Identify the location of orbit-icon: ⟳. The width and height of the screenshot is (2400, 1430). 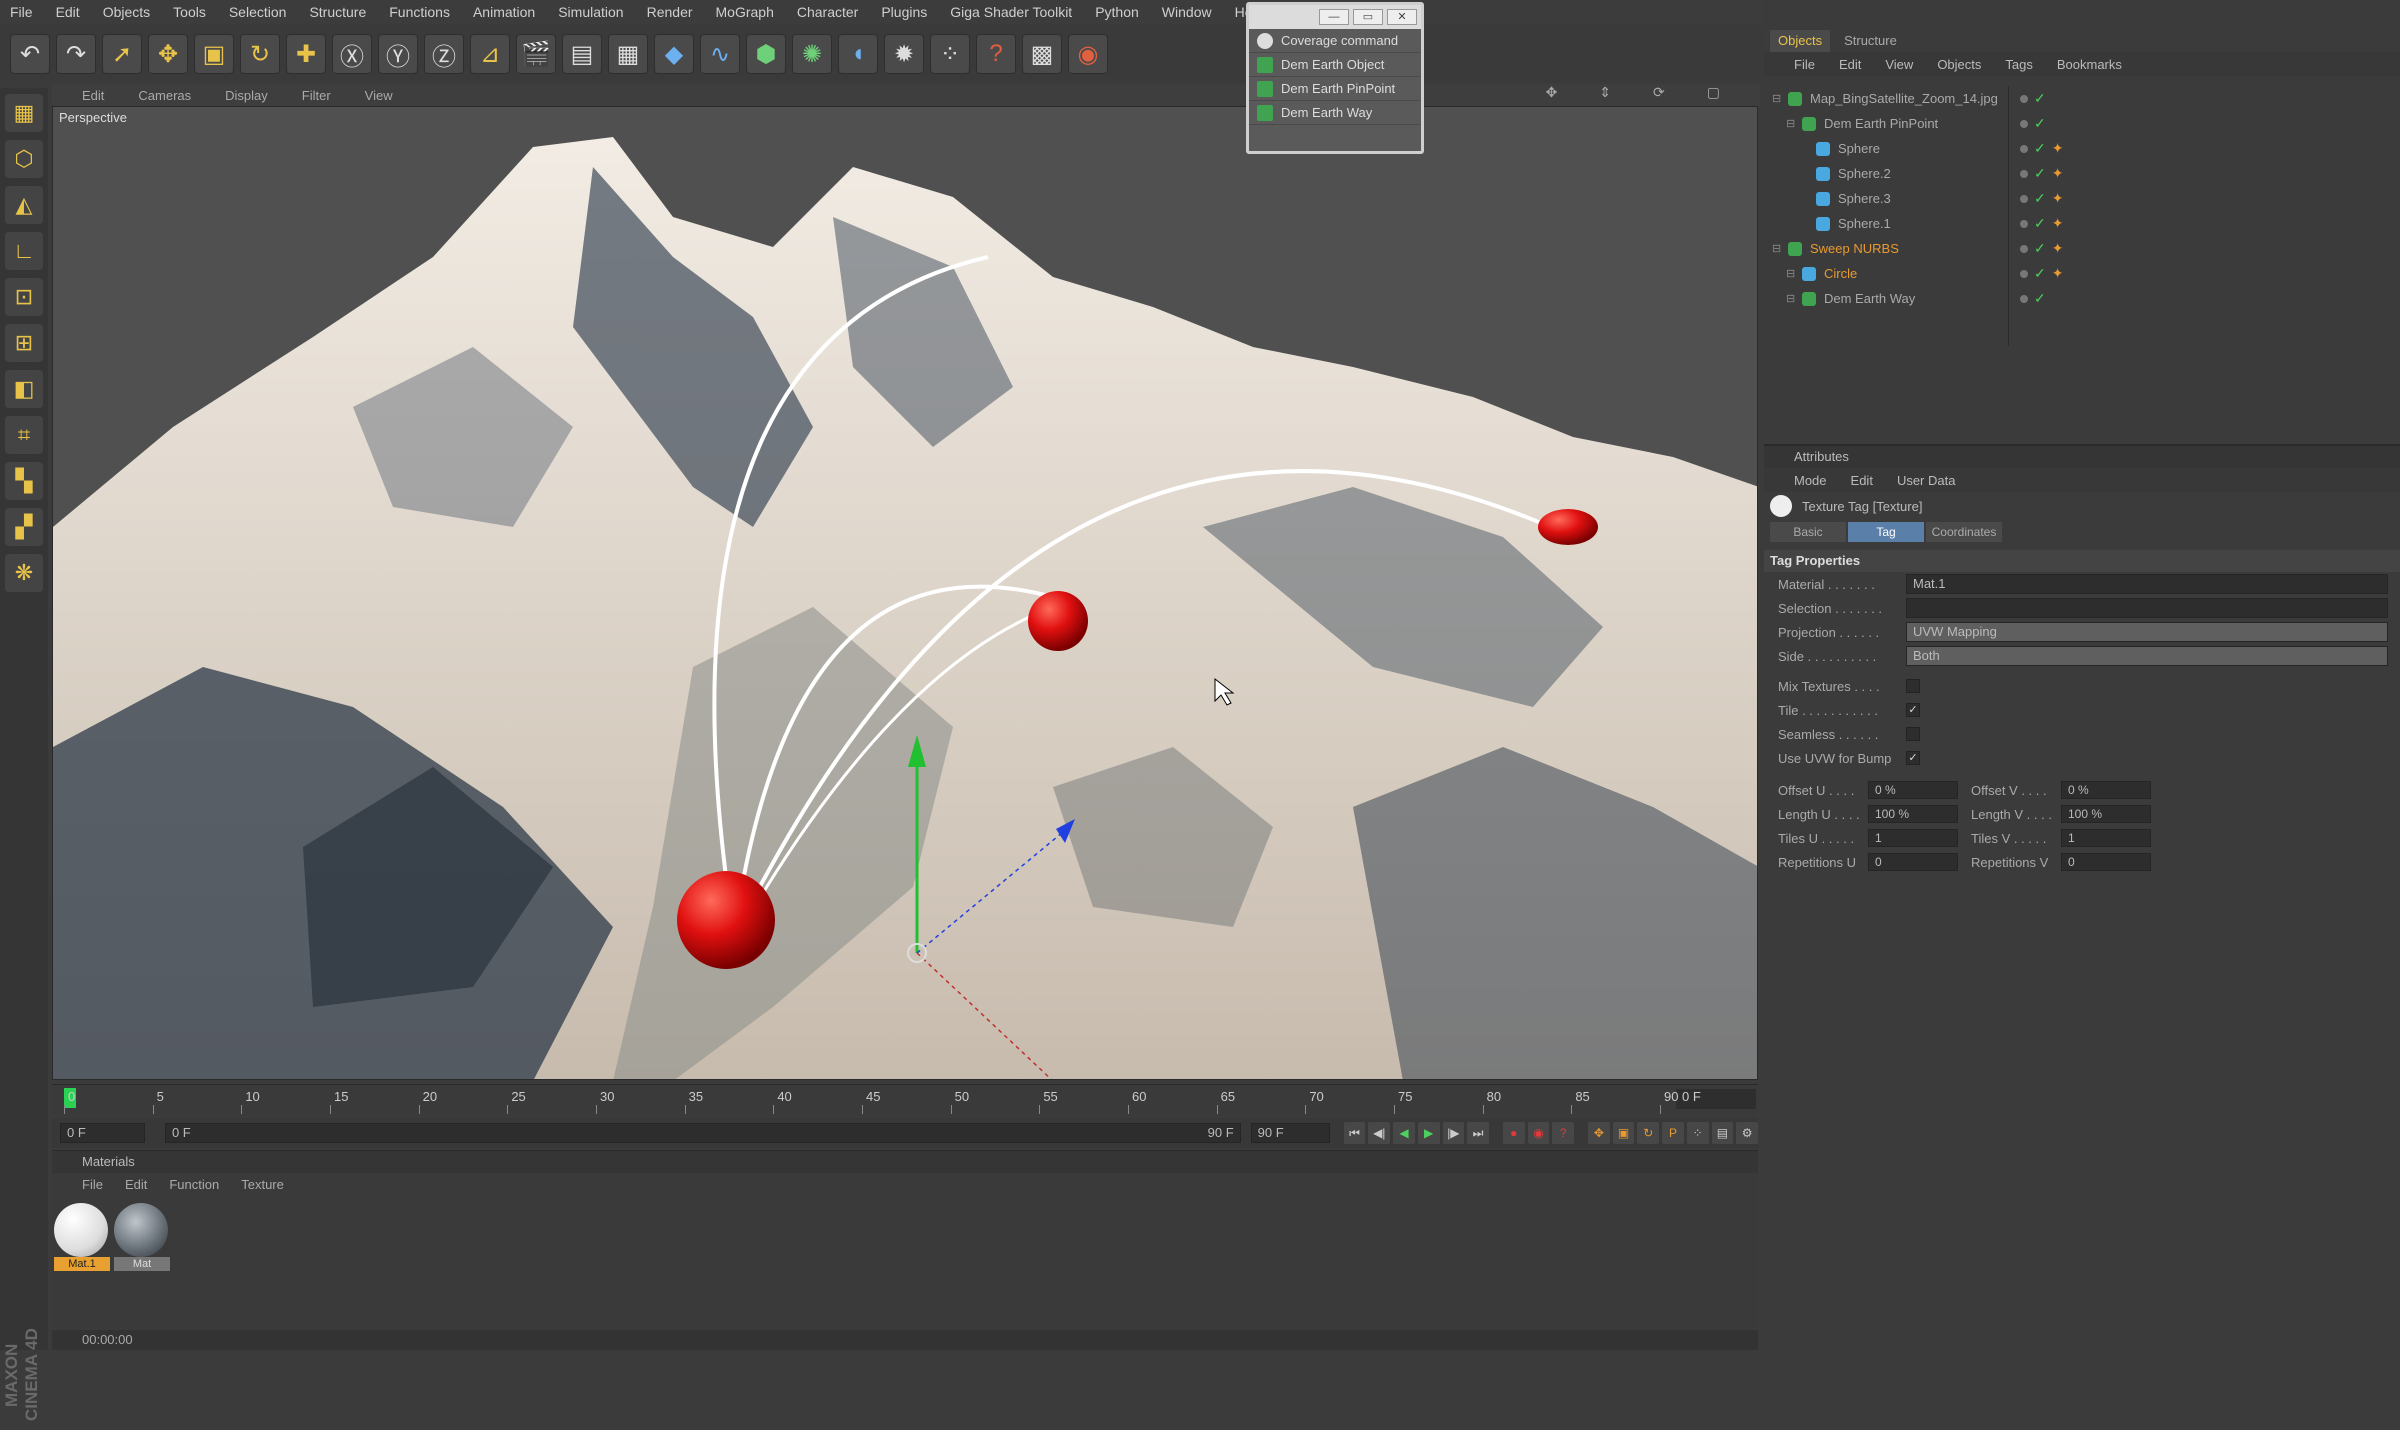
(1659, 95).